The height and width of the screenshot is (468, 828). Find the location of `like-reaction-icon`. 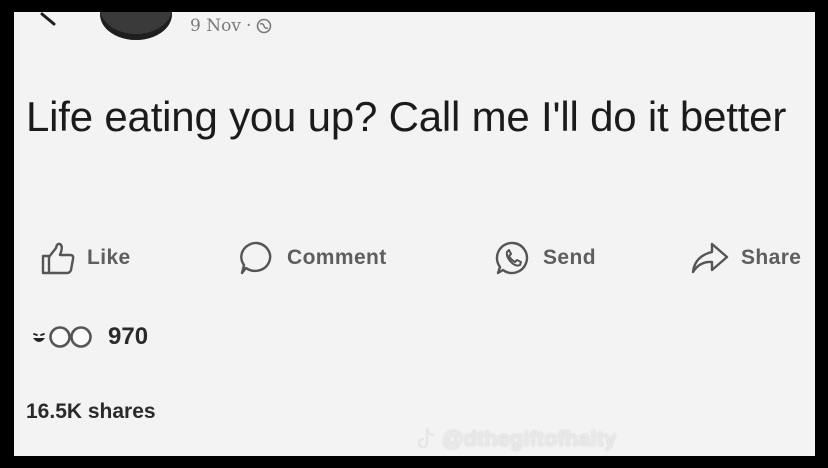

like-reaction-icon is located at coordinates (81, 337).